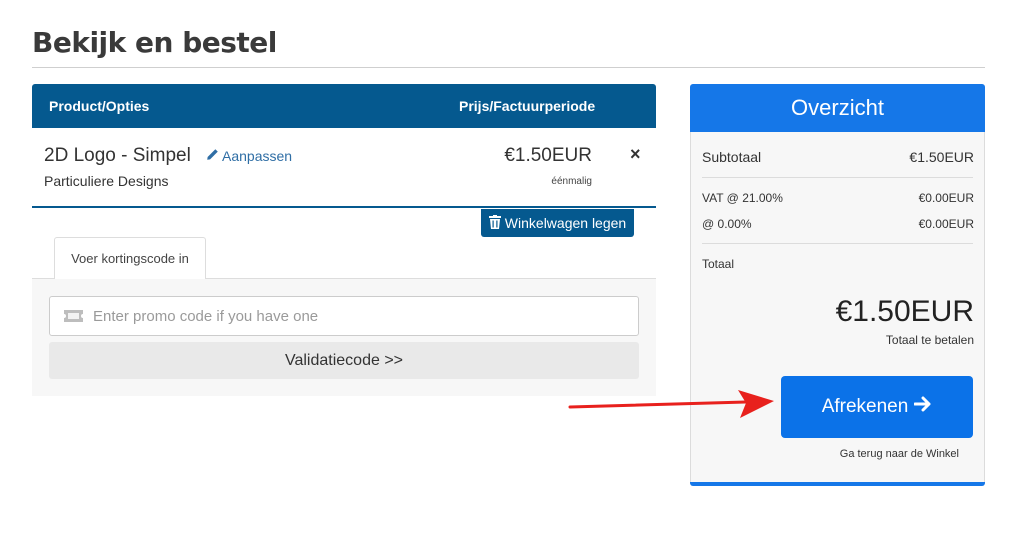 This screenshot has height=544, width=1025. What do you see at coordinates (946, 224) in the screenshot?
I see `tax2-value: €0.00EUR` at bounding box center [946, 224].